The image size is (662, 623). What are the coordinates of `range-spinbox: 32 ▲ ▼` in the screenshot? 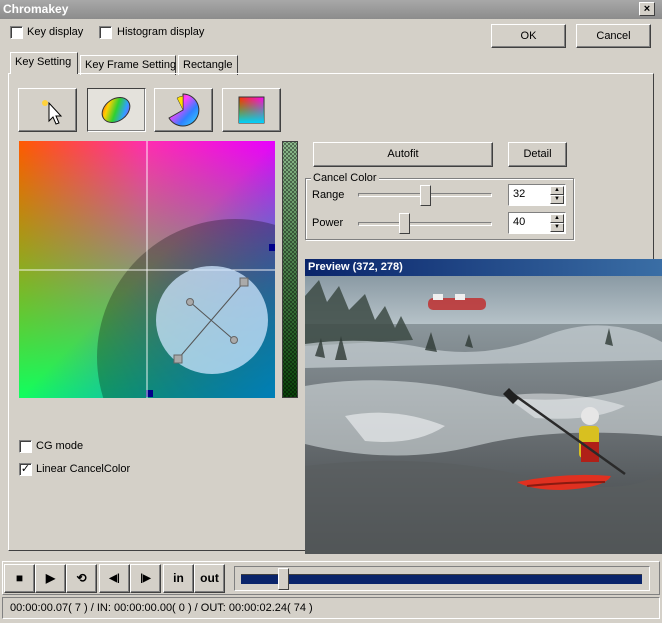 It's located at (537, 195).